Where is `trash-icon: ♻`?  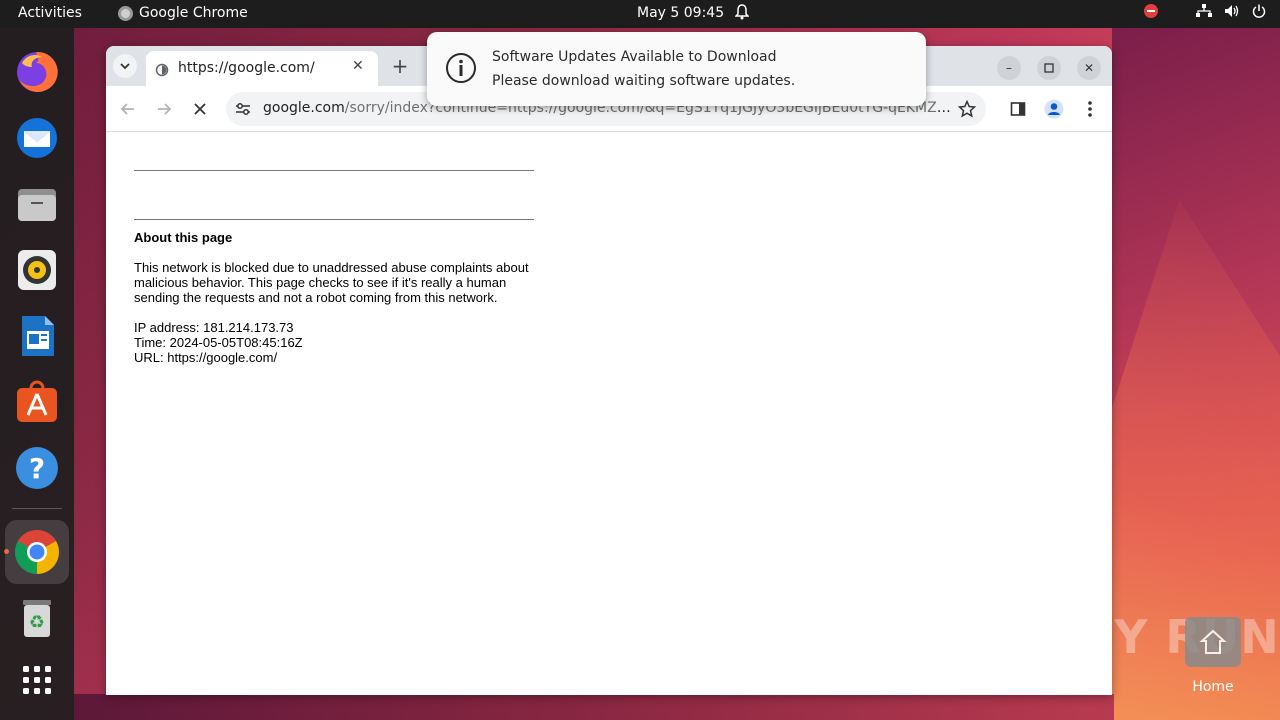
trash-icon: ♻ is located at coordinates (37, 618).